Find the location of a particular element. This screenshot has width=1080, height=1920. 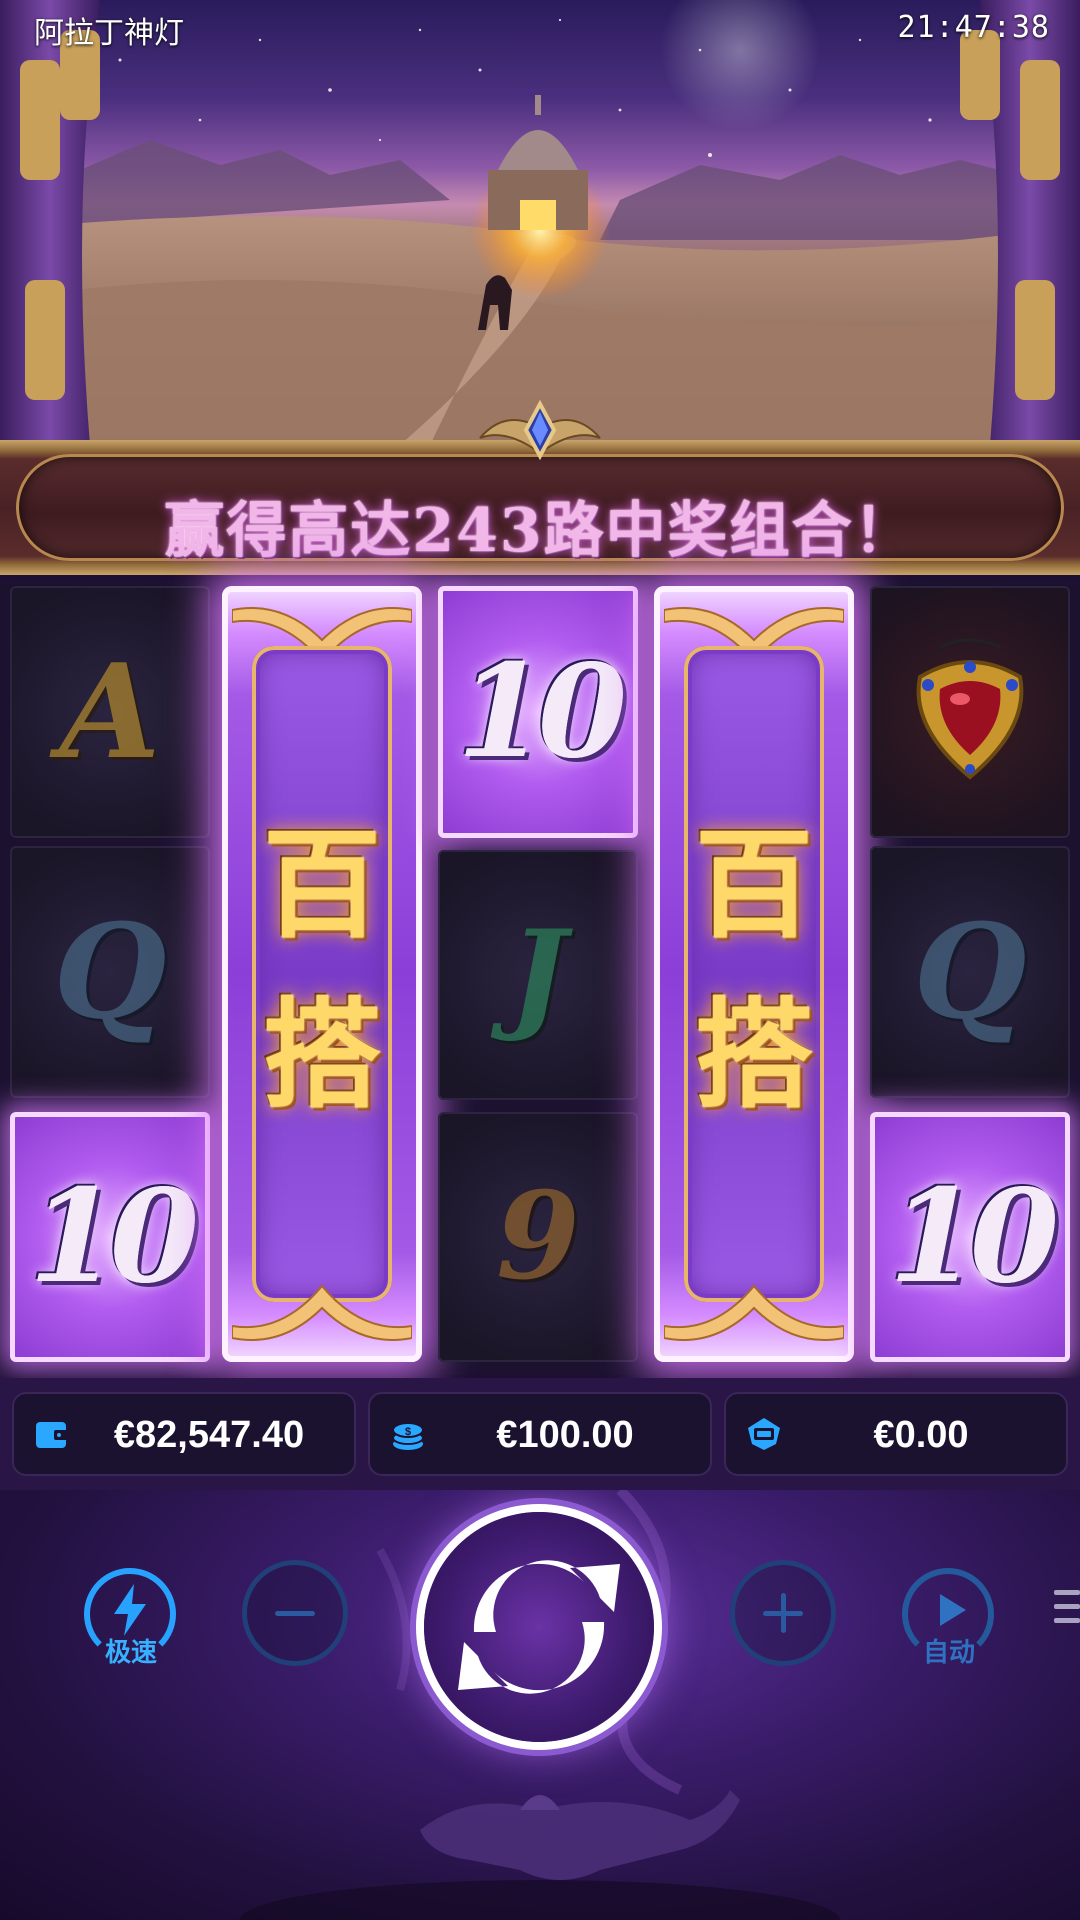

jewel-amulet-icon is located at coordinates (970, 709).